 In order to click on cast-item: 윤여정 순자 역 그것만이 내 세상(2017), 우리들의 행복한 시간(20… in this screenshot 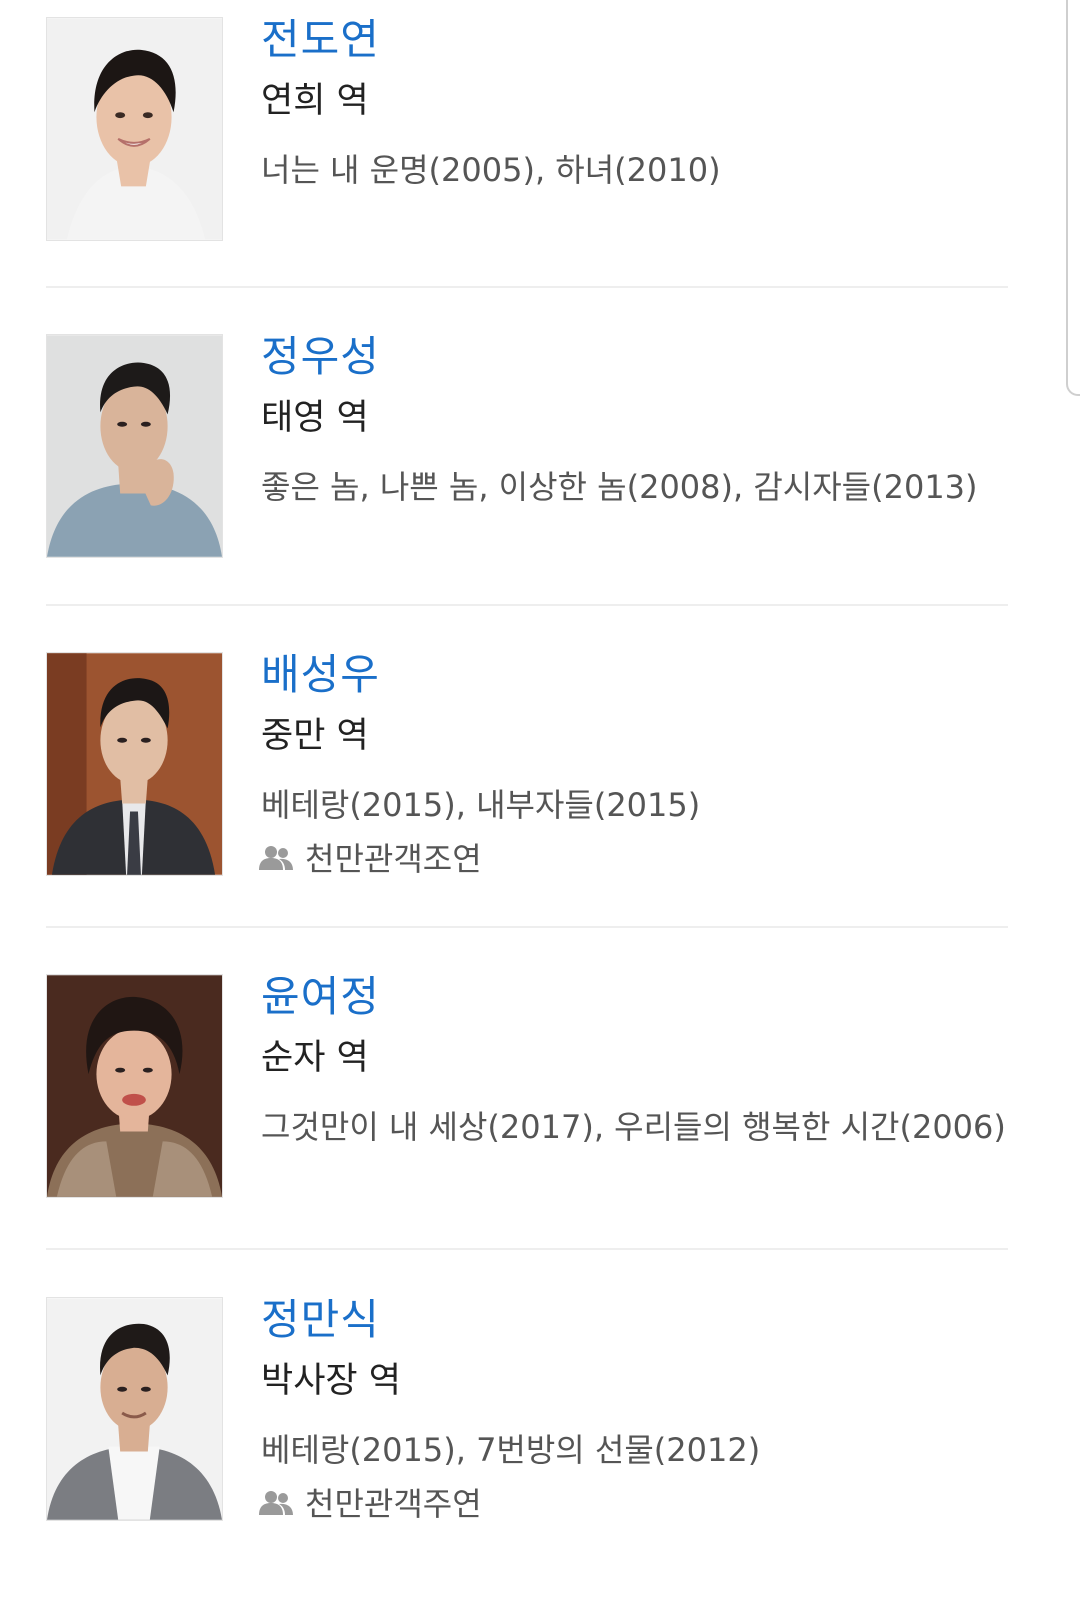, I will do `click(527, 1094)`.